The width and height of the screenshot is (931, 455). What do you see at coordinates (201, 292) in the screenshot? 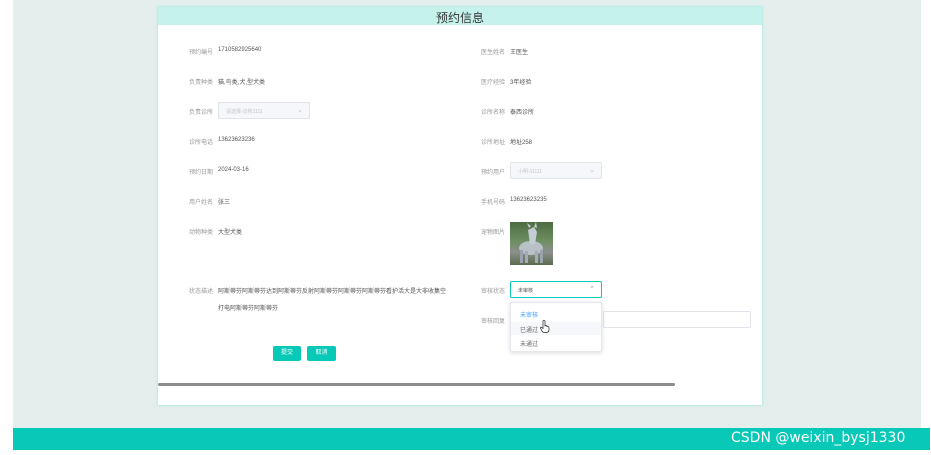
I see `symptom-label: 状态描述` at bounding box center [201, 292].